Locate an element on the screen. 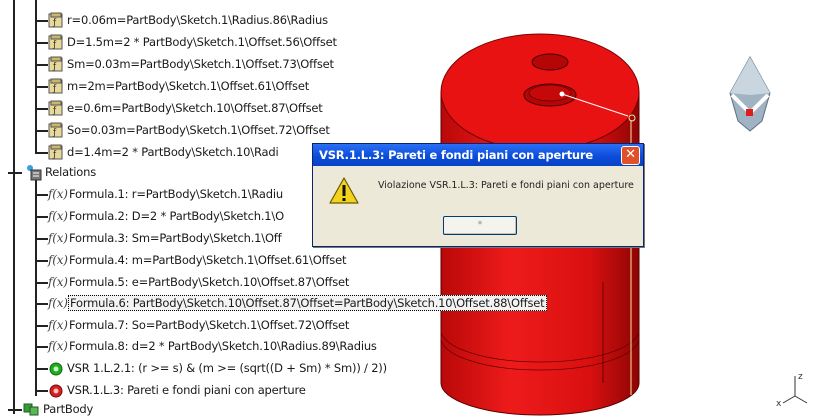  parameter-item: ƒ d=1.4m=2 * PartBody\Sketch.10\Radi is located at coordinates (163, 152).